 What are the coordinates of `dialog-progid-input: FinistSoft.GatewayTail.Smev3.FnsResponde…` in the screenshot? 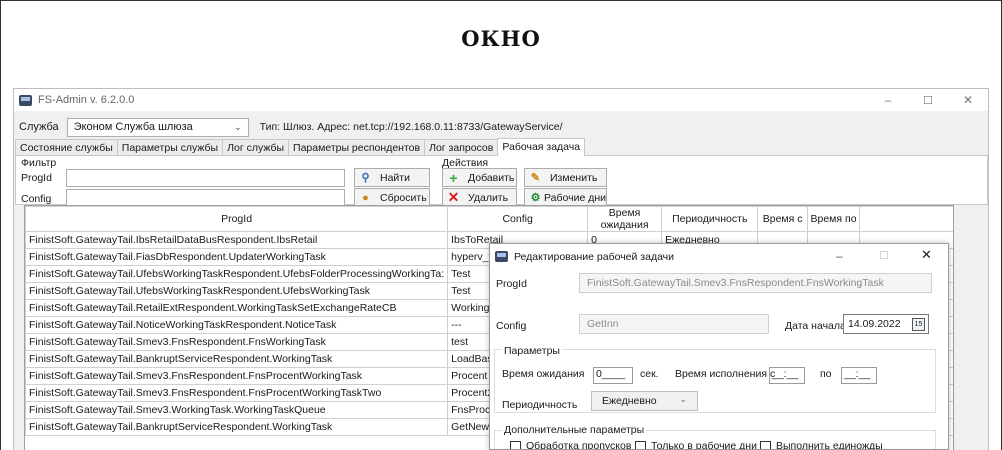 It's located at (755, 283).